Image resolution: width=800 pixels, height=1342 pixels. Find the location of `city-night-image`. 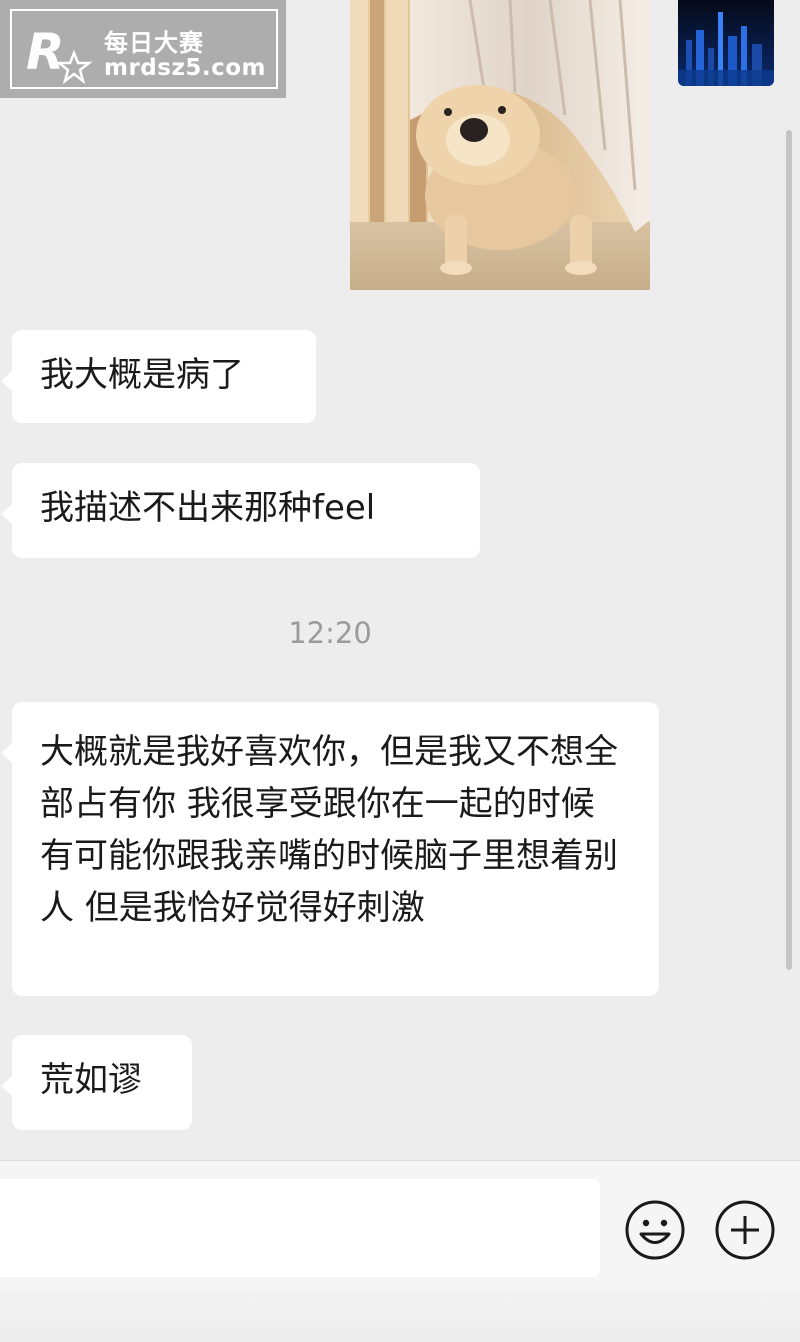

city-night-image is located at coordinates (726, 43).